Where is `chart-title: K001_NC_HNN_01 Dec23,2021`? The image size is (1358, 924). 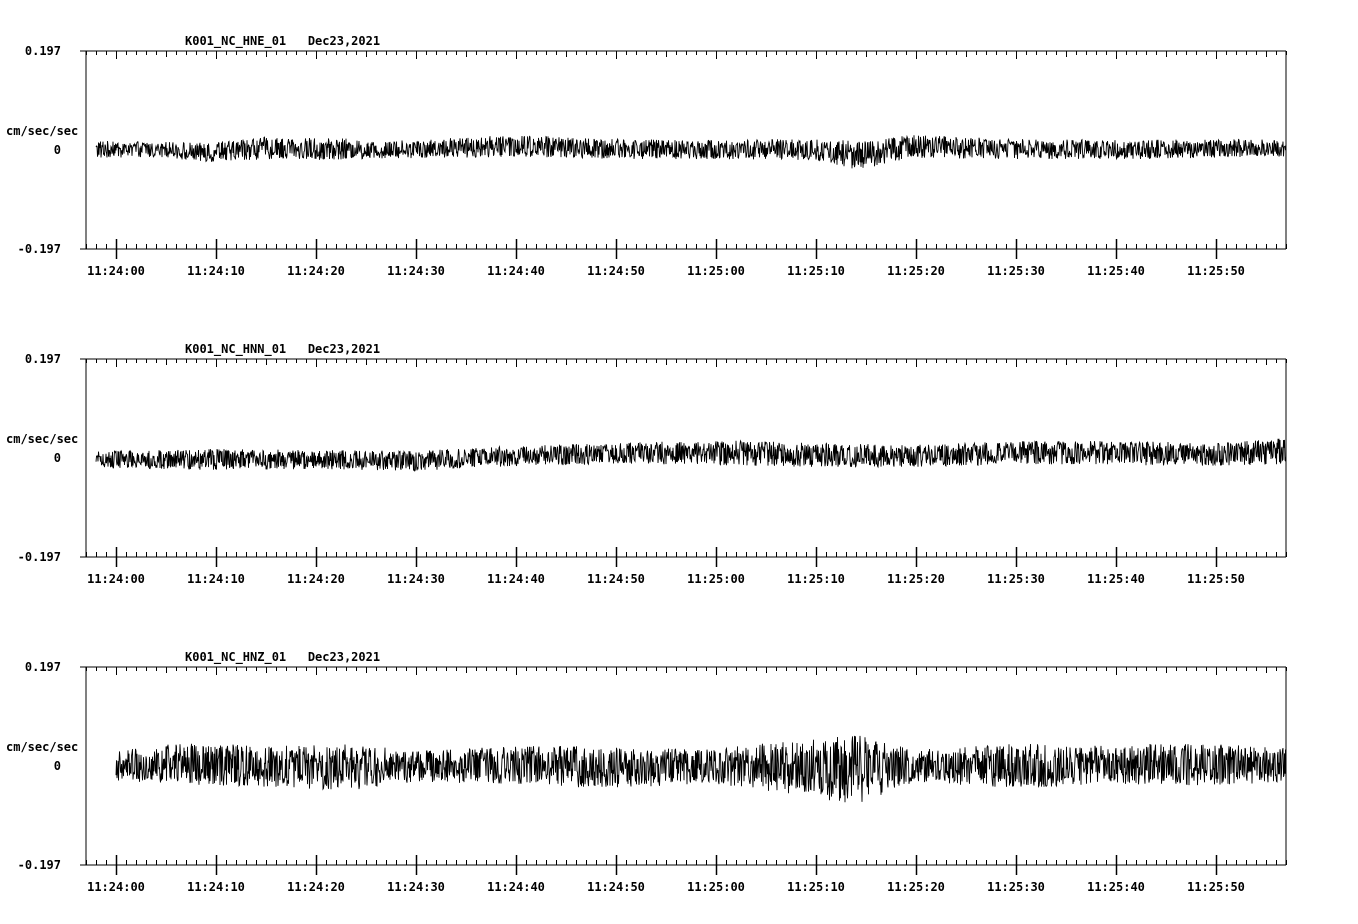
chart-title: K001_NC_HNN_01 Dec23,2021 is located at coordinates (282, 349).